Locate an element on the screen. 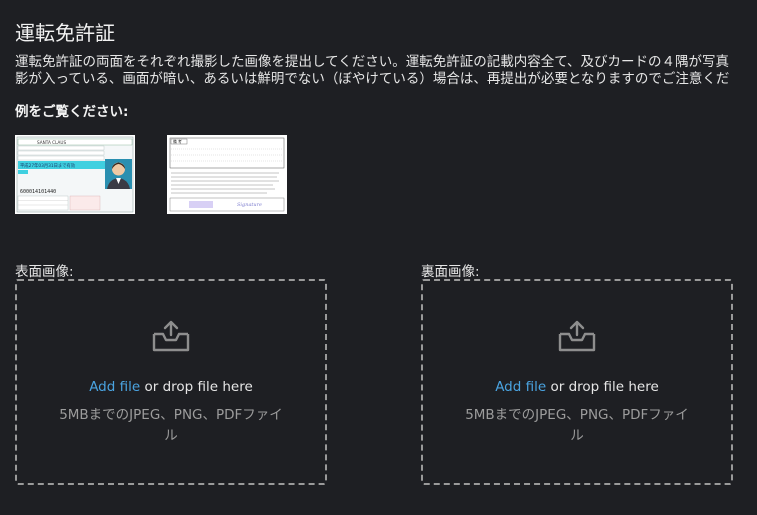  page-title: 運転免許証 is located at coordinates (65, 33).